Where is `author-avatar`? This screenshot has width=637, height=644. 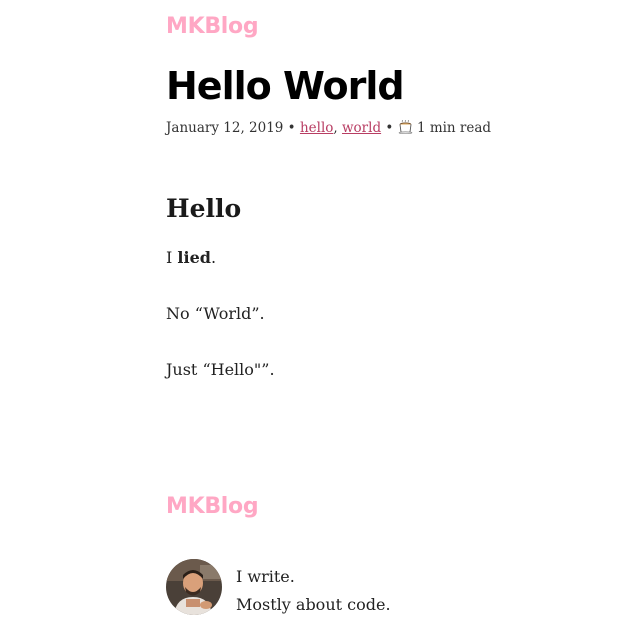 author-avatar is located at coordinates (194, 587).